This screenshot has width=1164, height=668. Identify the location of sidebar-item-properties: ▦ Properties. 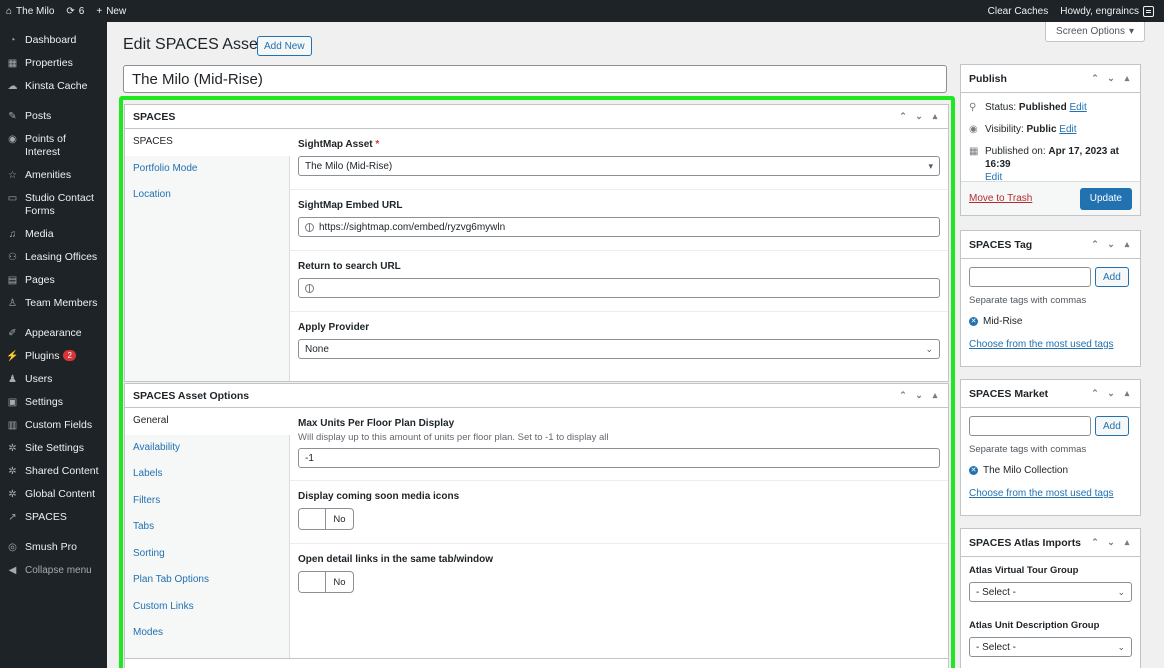
(53, 63).